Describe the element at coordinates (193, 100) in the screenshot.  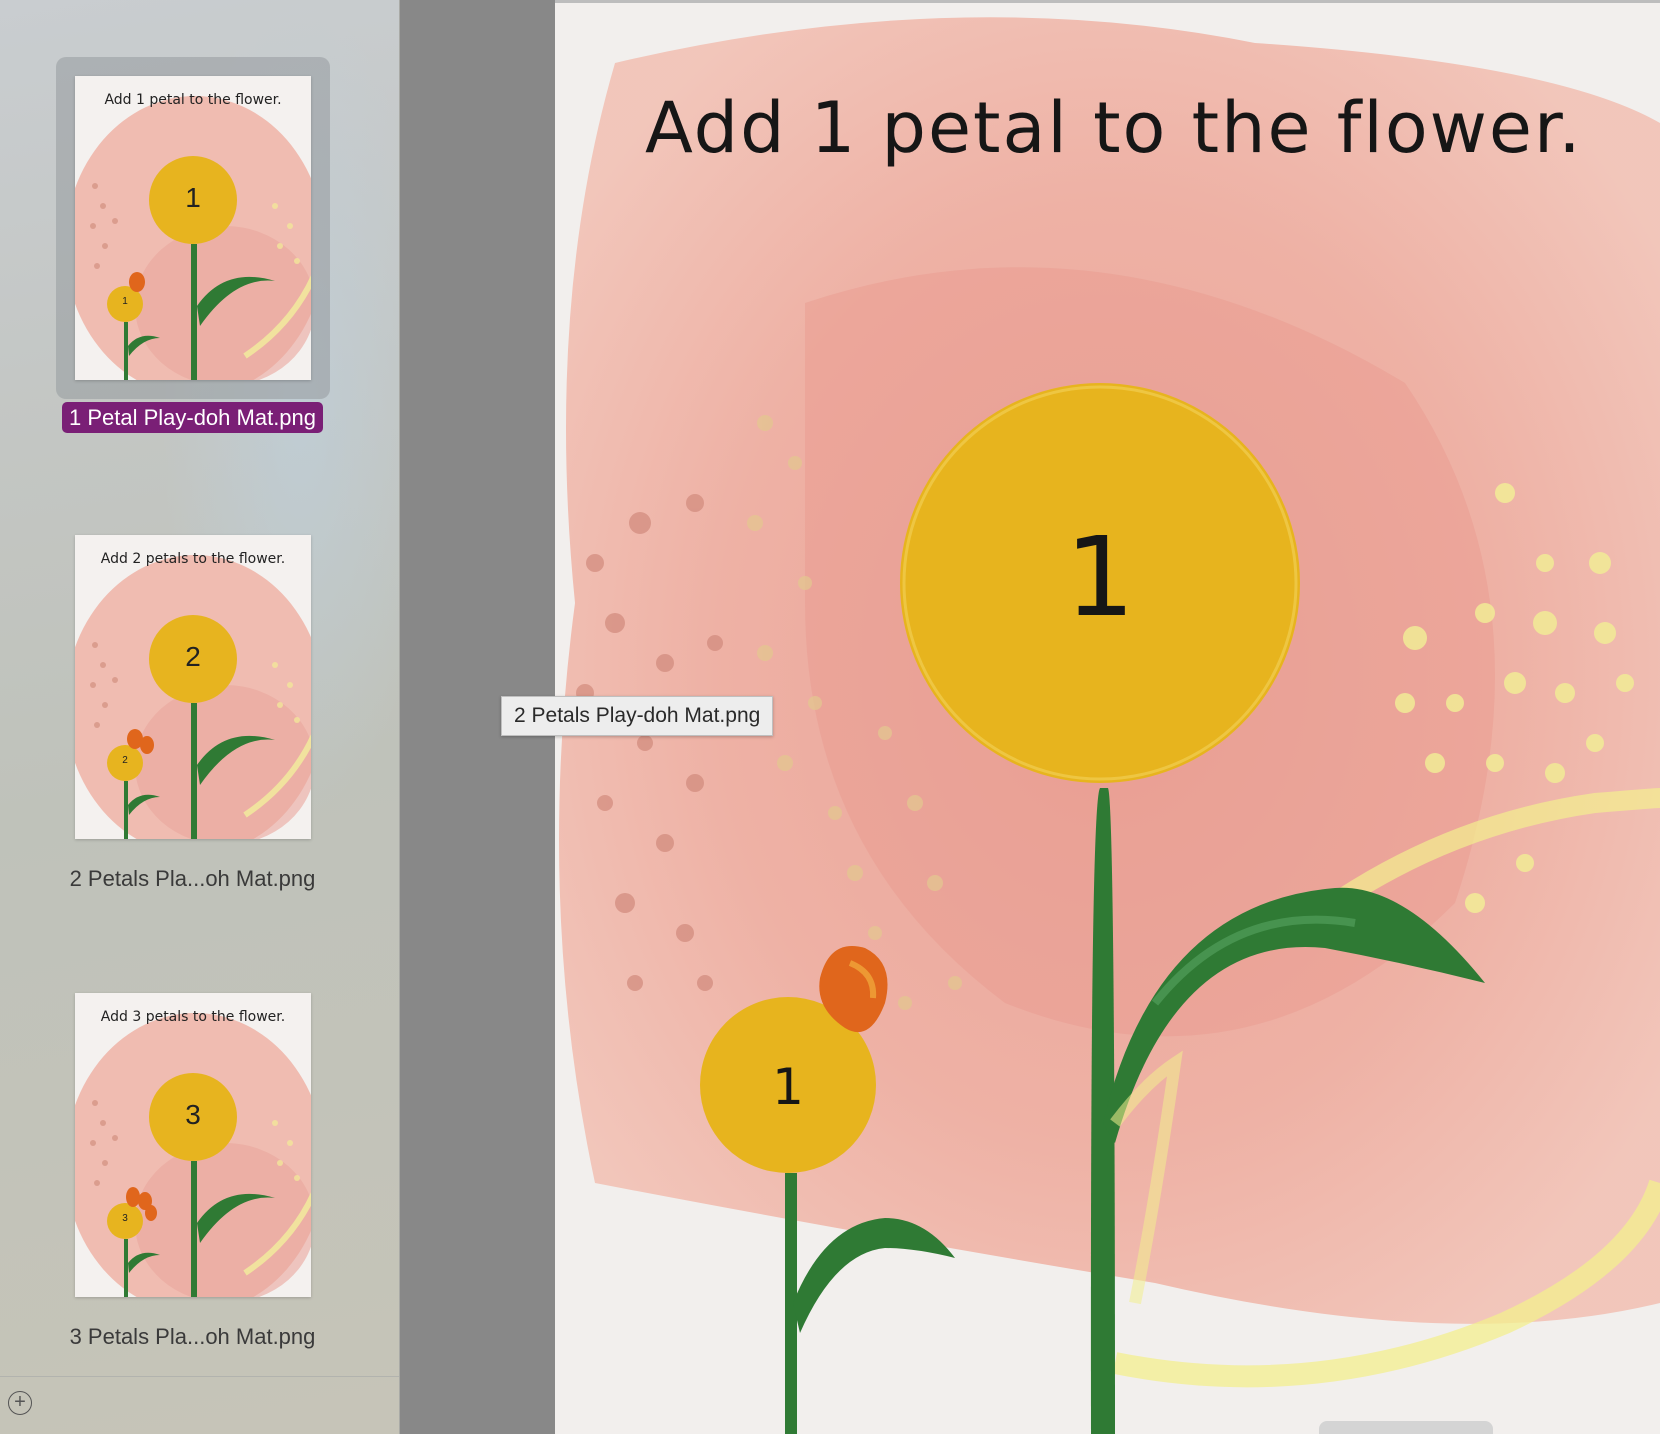
I see `thumbnail-title: Add 1 petal to the flower.` at that location.